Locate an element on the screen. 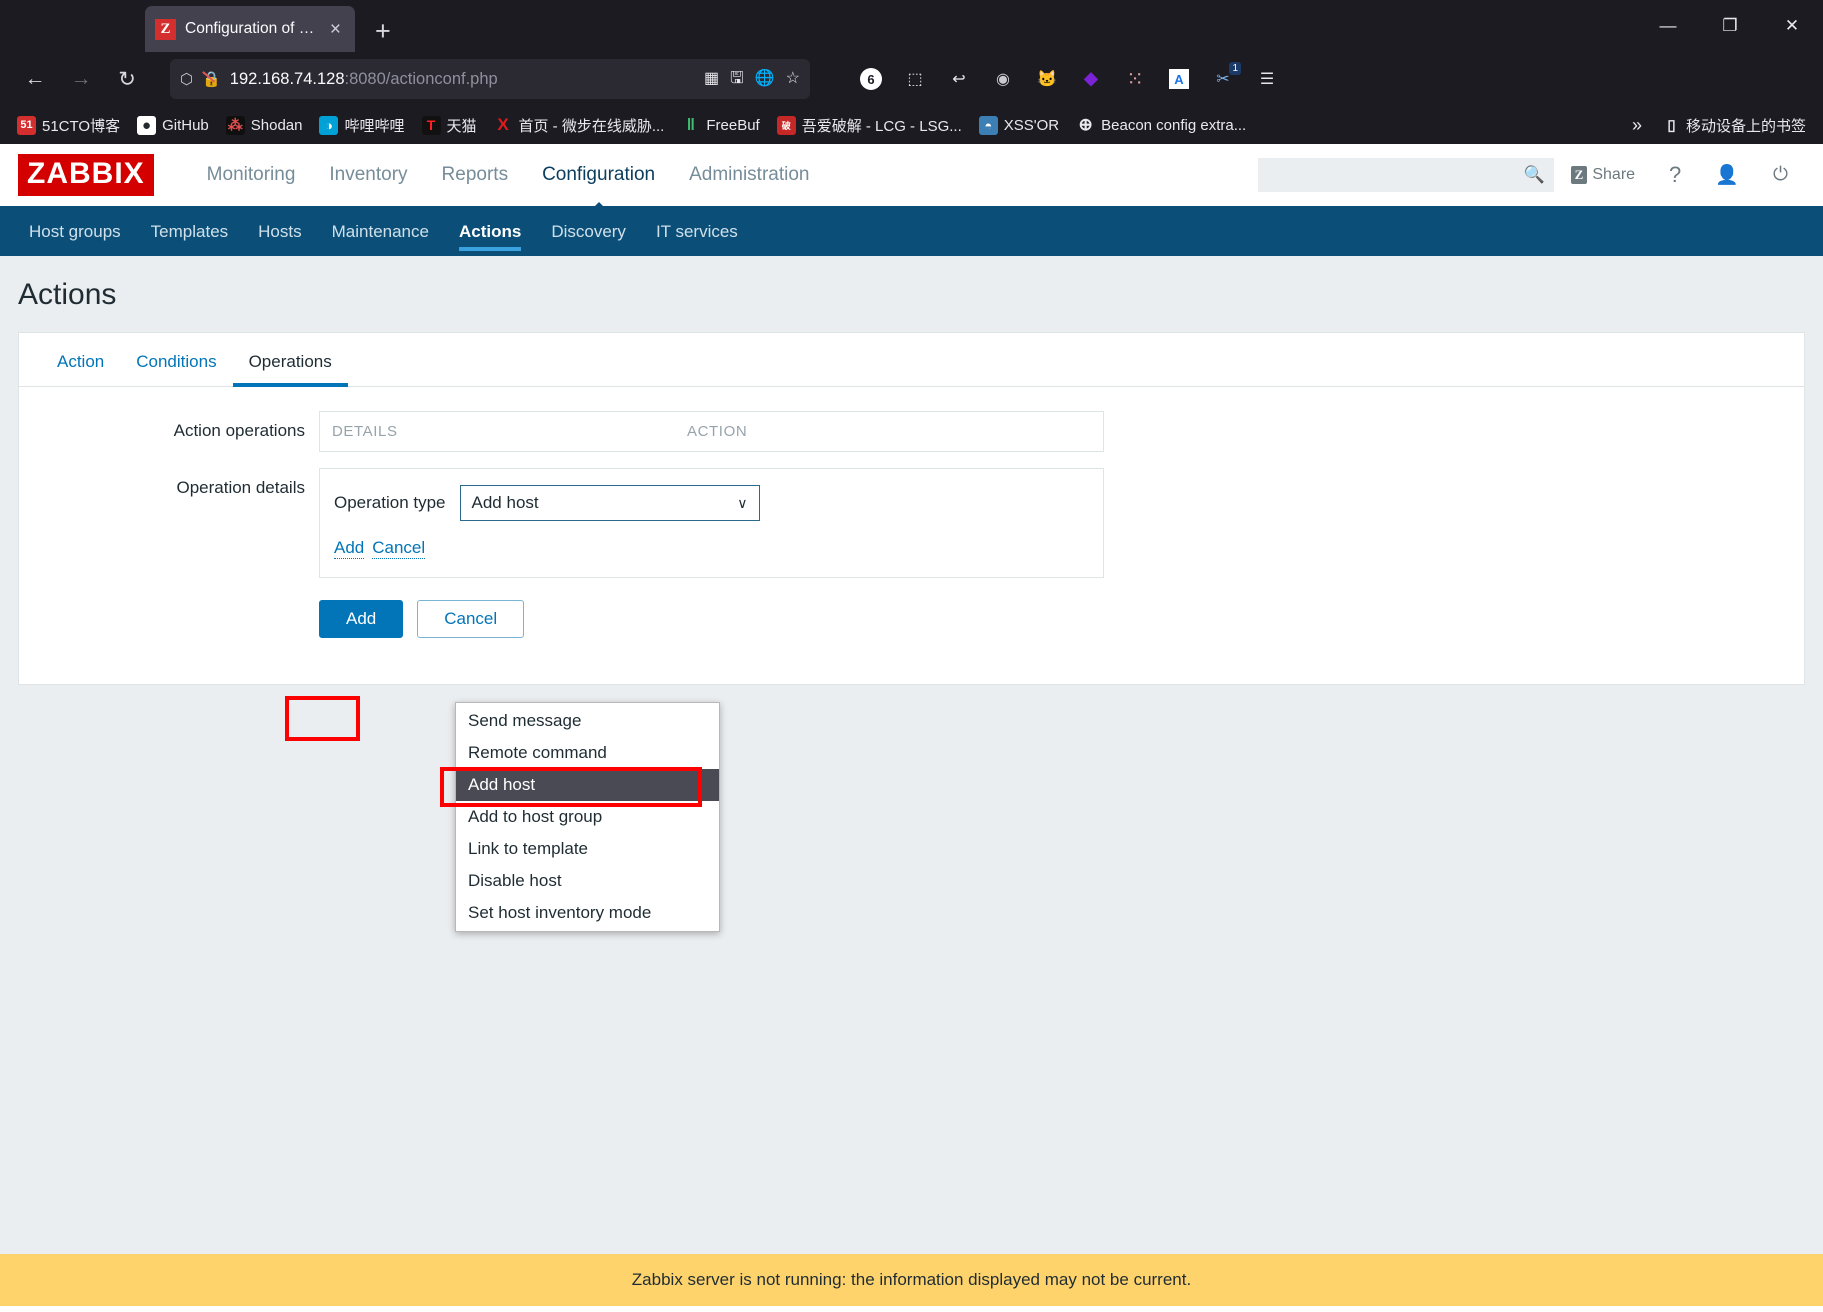  action-operations-row: Action operations DETAILS ACTION is located at coordinates (911, 431).